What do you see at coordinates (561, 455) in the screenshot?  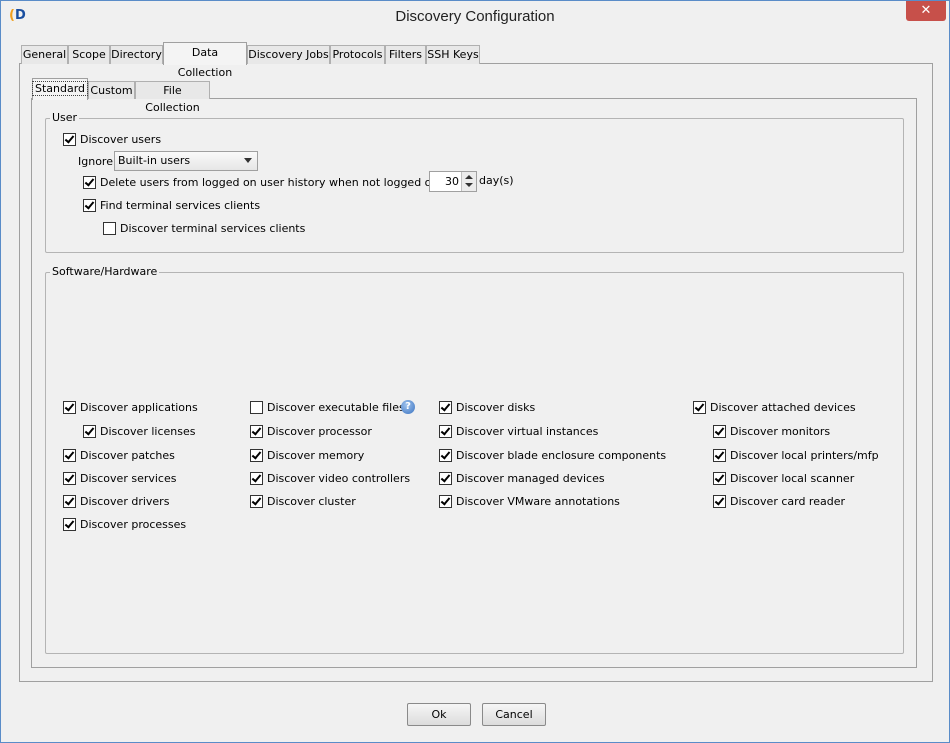 I see `checkbox-label: Discover blade enclosure components` at bounding box center [561, 455].